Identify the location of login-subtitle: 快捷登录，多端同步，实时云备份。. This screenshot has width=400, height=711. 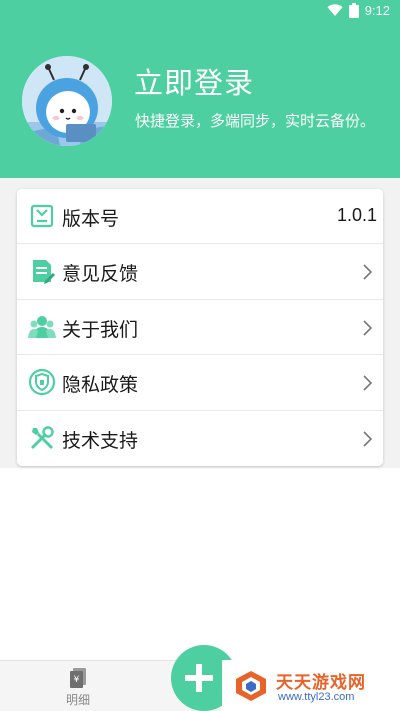
(255, 121).